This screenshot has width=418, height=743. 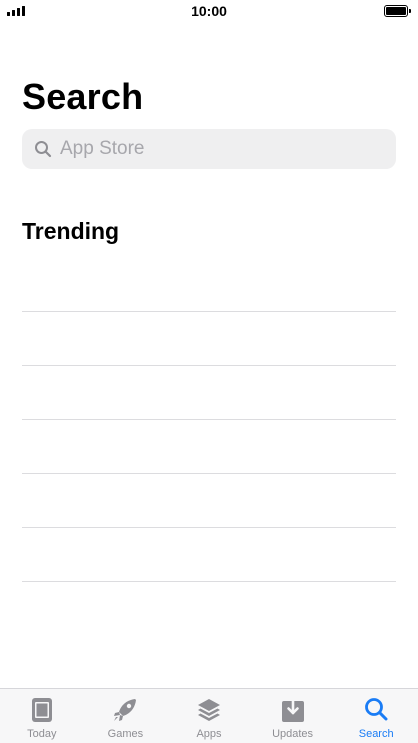 What do you see at coordinates (292, 709) in the screenshot?
I see `download-icon` at bounding box center [292, 709].